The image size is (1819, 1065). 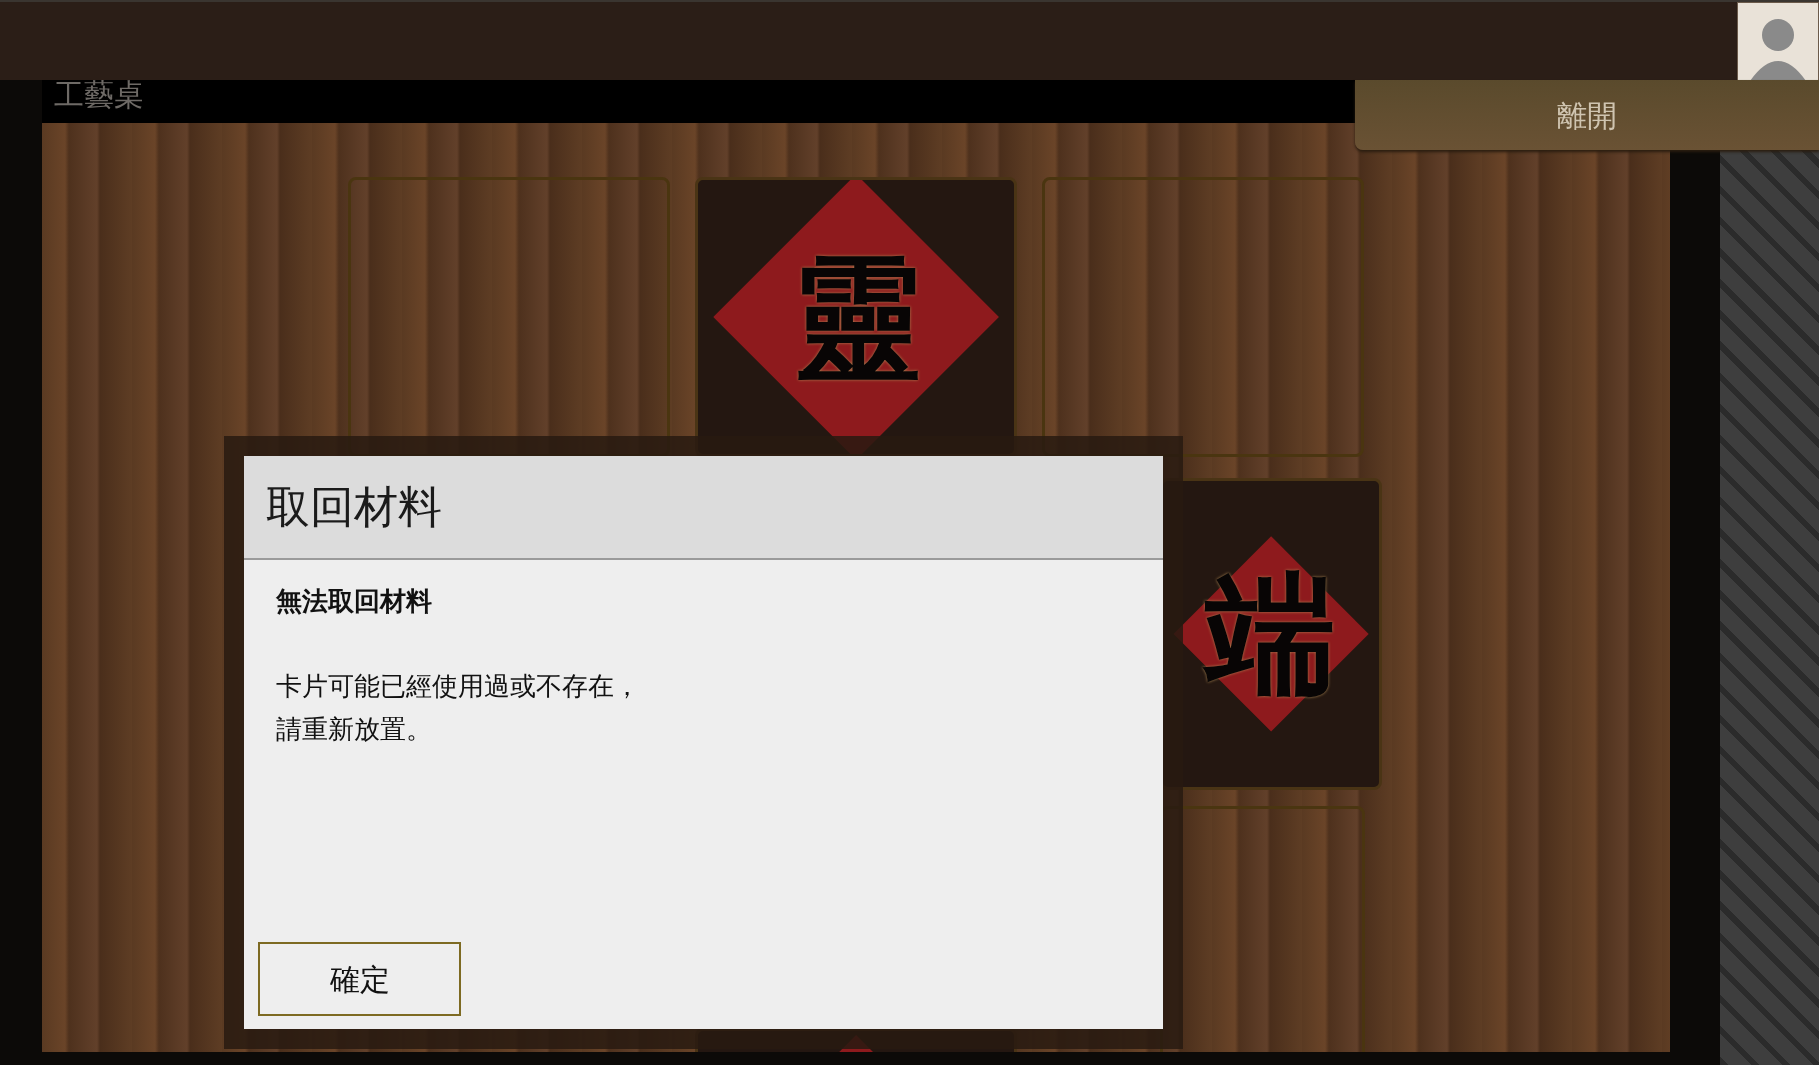 What do you see at coordinates (856, 317) in the screenshot?
I see `card-character: 靈` at bounding box center [856, 317].